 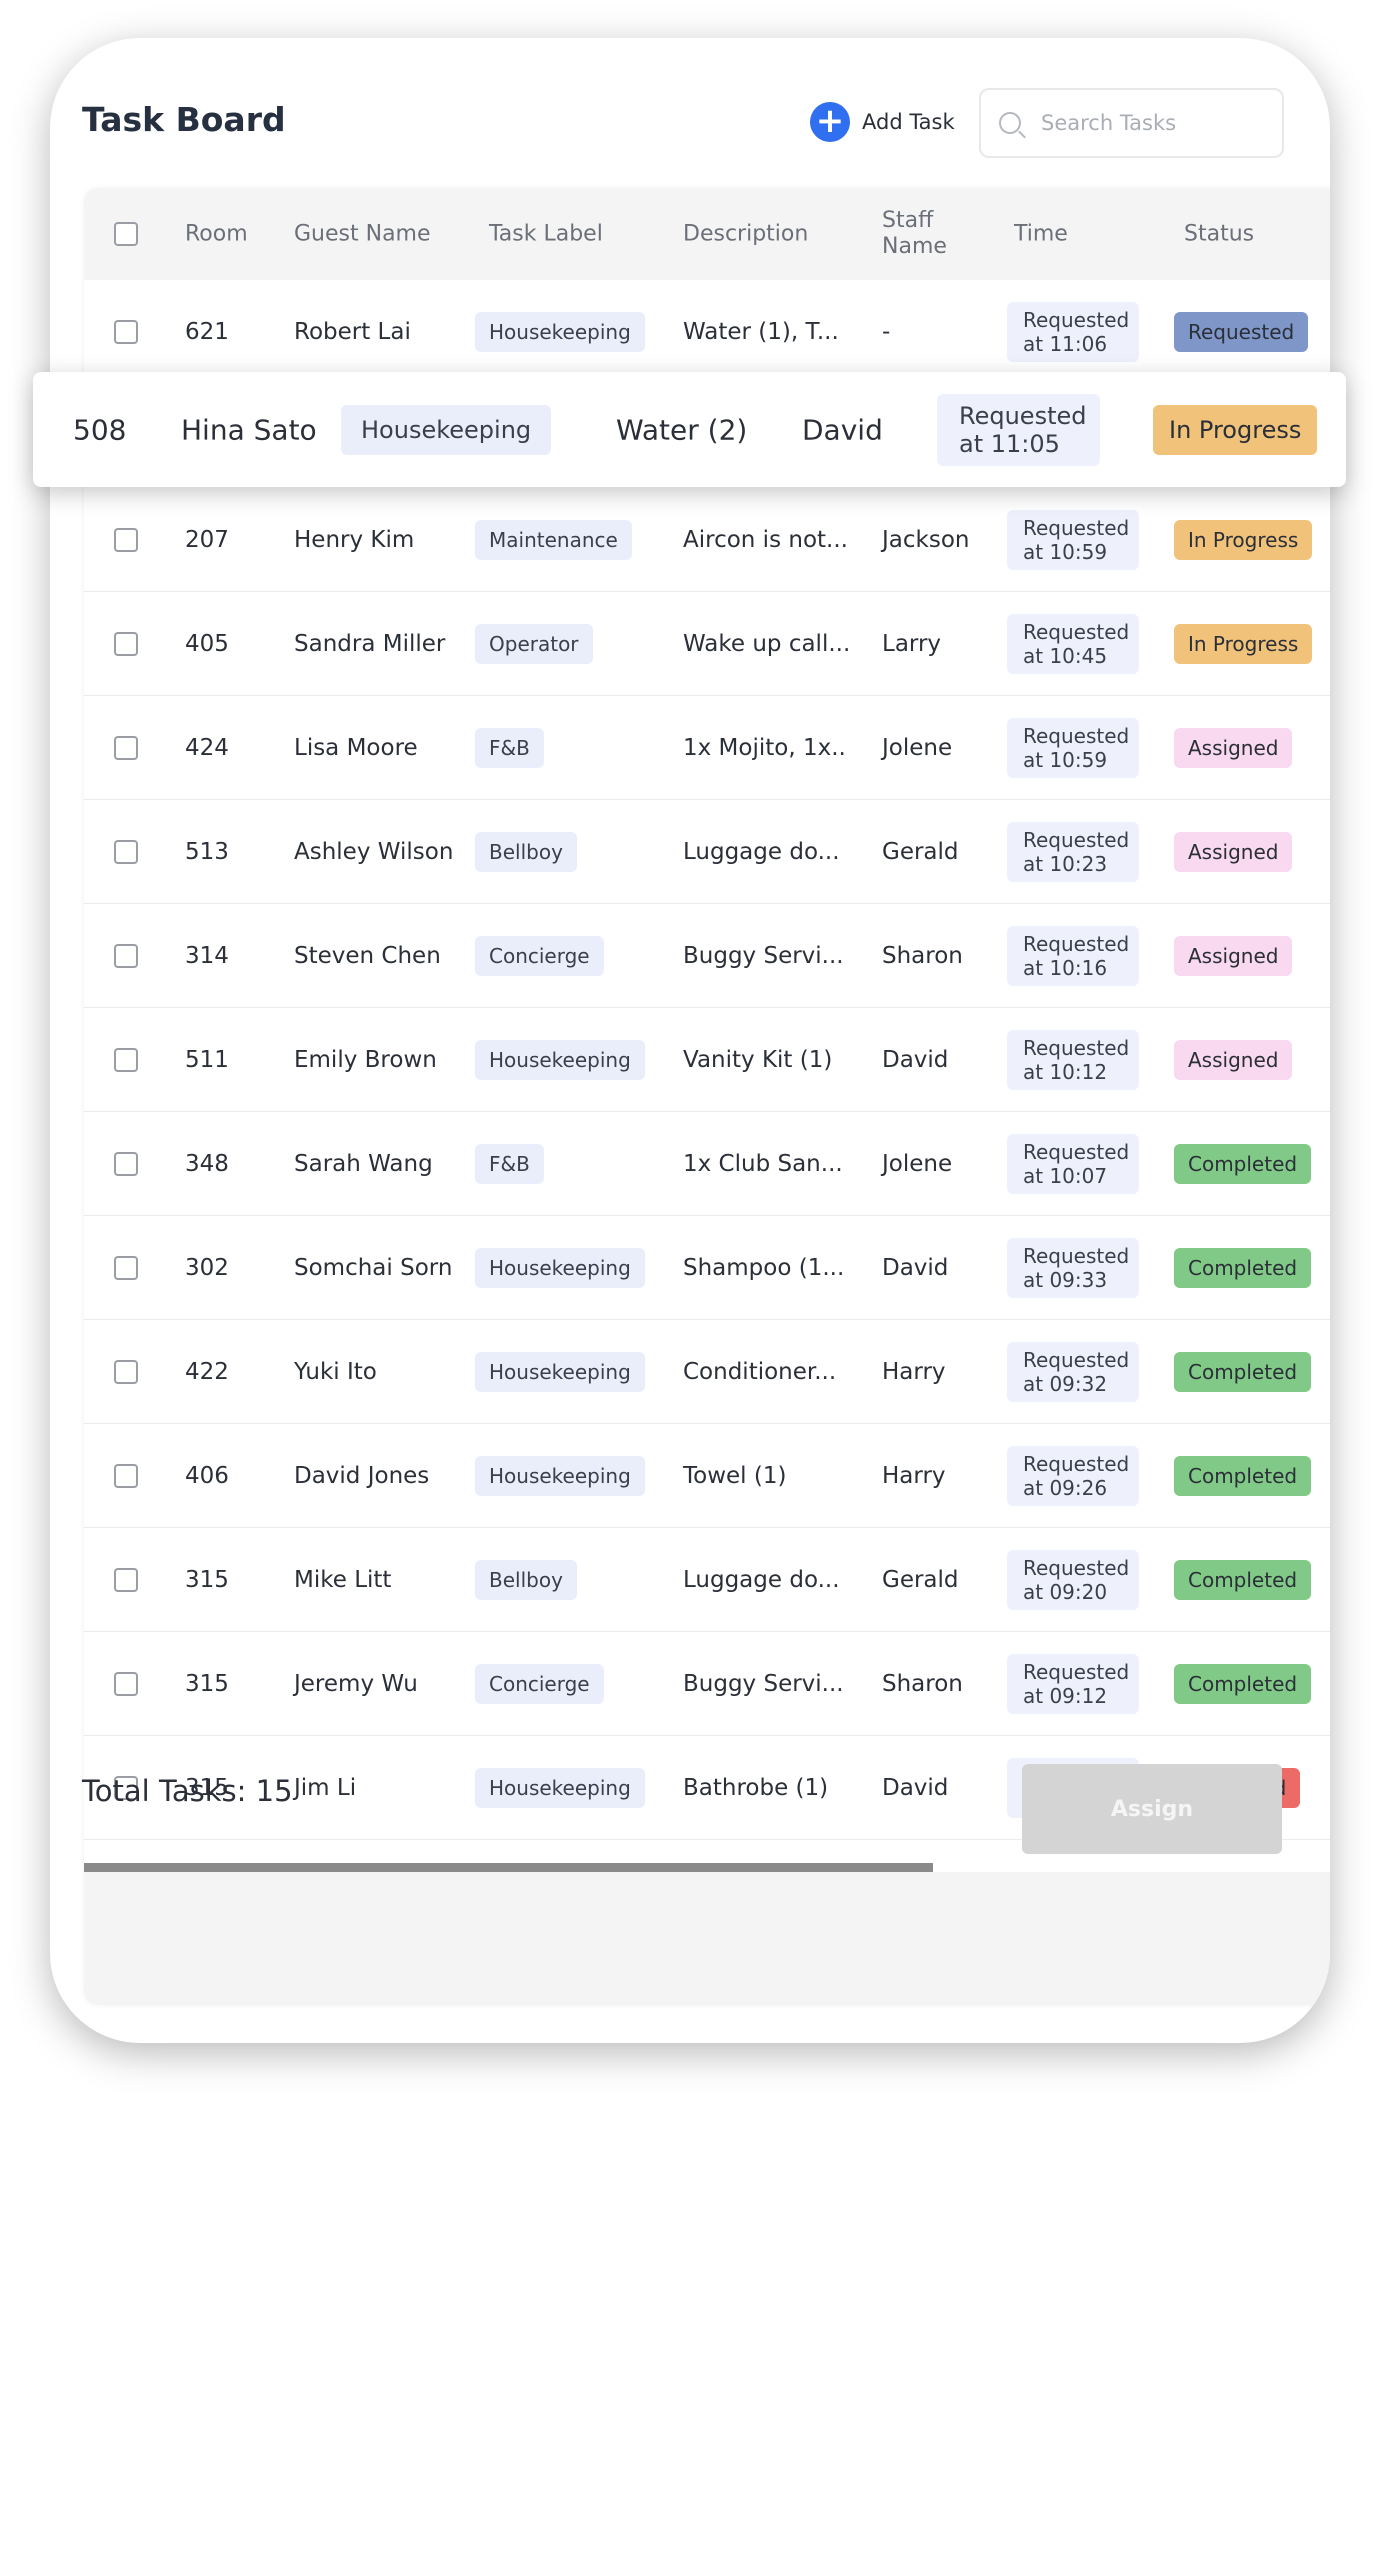 I want to click on room-number: 405, so click(x=207, y=643).